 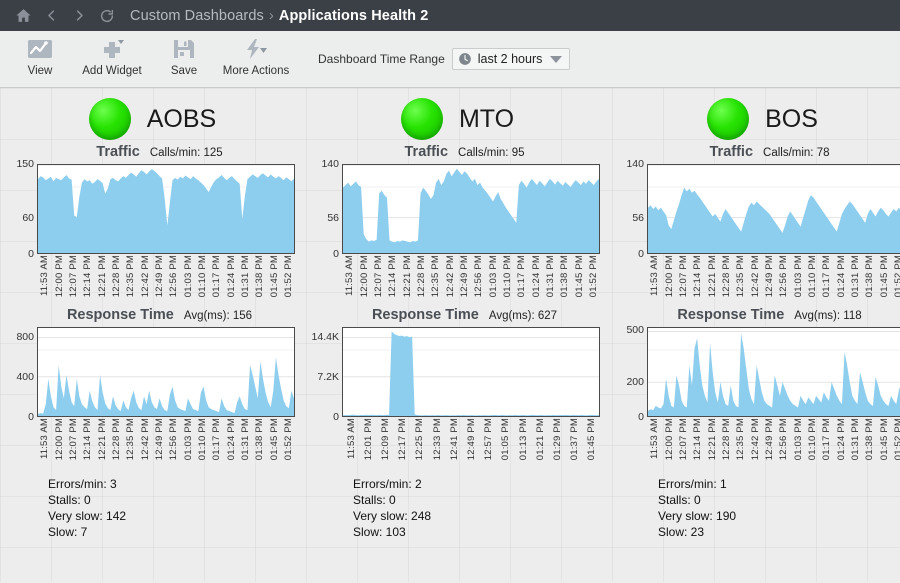 What do you see at coordinates (82, 484) in the screenshot?
I see `stat-line-0: Errors/min: 3` at bounding box center [82, 484].